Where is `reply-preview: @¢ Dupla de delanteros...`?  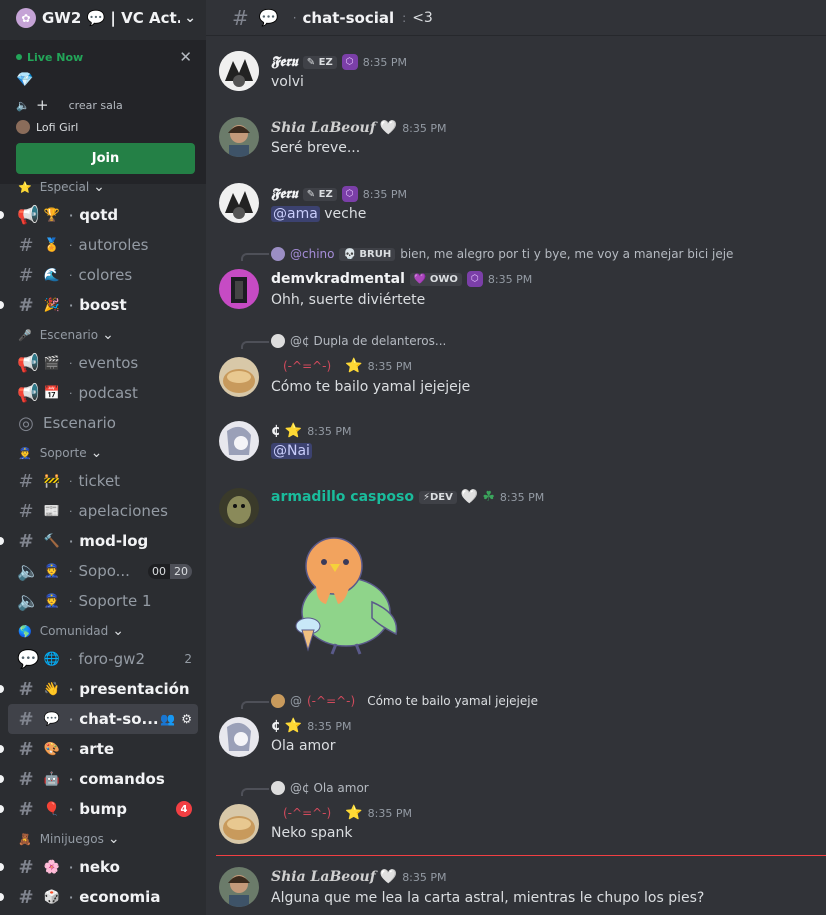 reply-preview: @¢ Dupla de delanteros... is located at coordinates (358, 341).